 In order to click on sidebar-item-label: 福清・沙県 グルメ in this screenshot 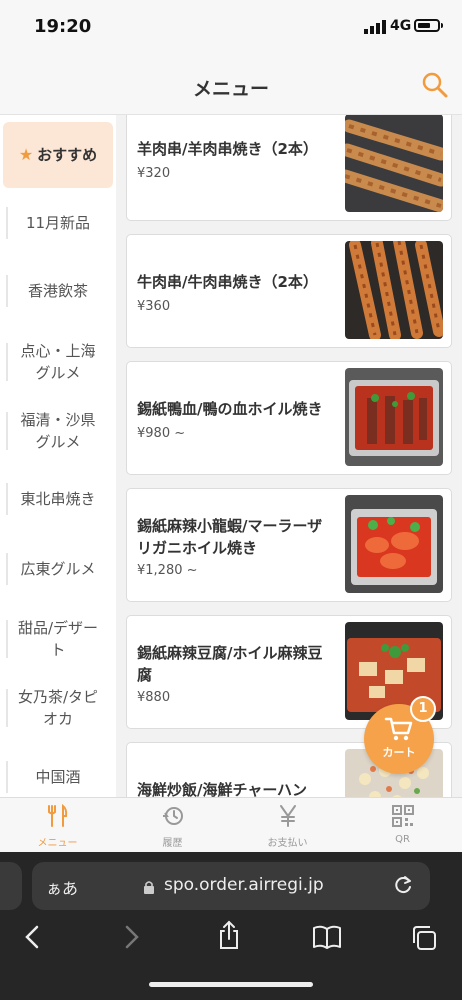, I will do `click(58, 431)`.